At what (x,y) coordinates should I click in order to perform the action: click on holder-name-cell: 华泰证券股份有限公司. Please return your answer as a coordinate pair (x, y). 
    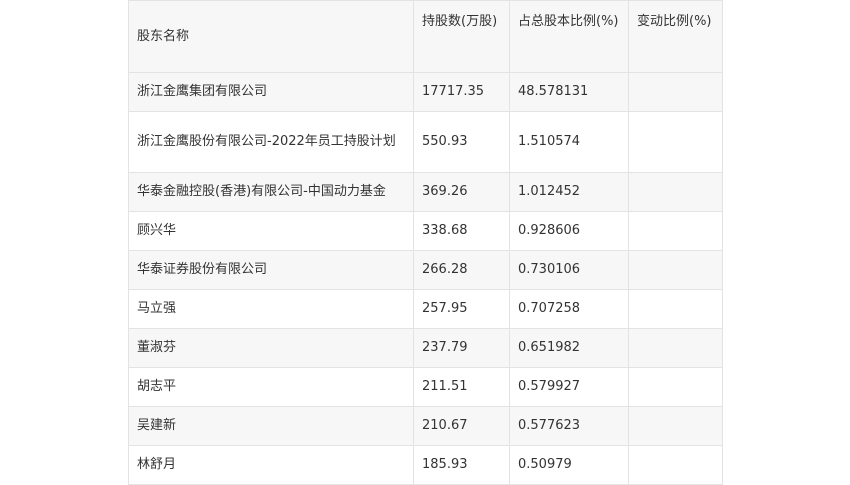
    Looking at the image, I should click on (271, 270).